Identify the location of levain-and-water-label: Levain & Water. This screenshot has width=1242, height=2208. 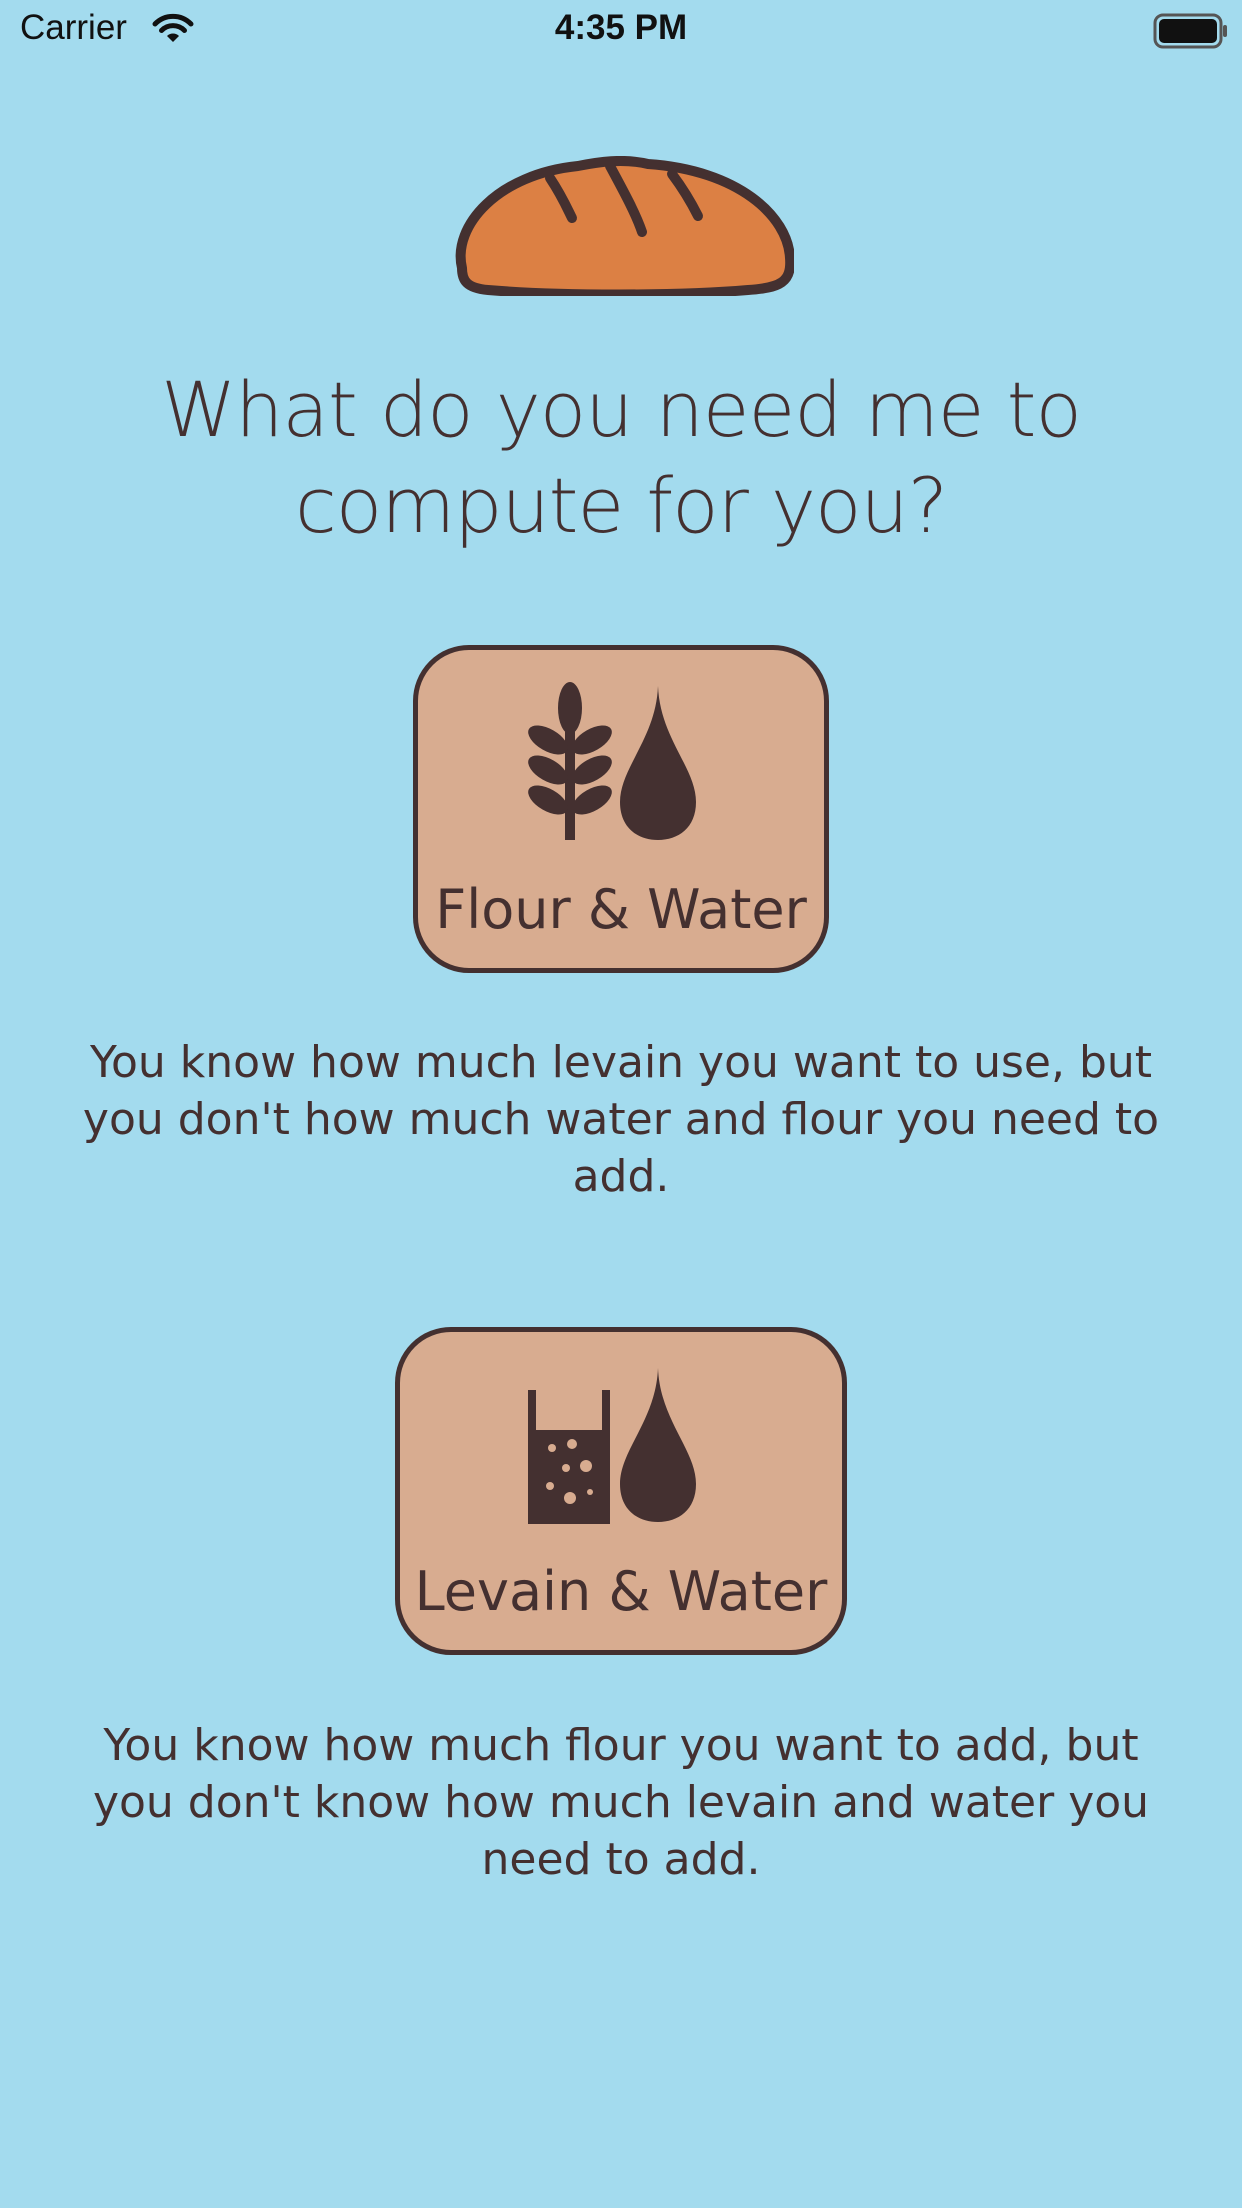
(621, 1591).